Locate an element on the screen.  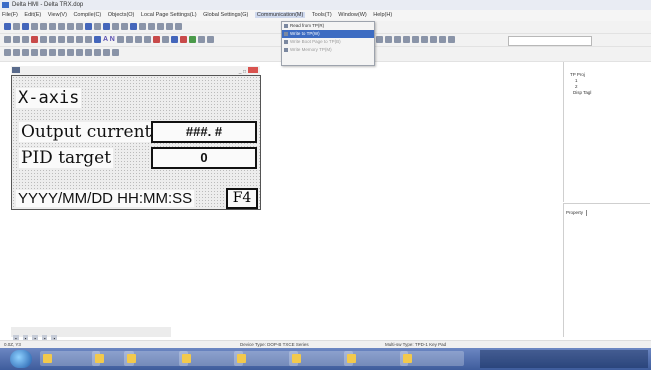
screen-window-controls: _ □ is located at coordinates (248, 71).